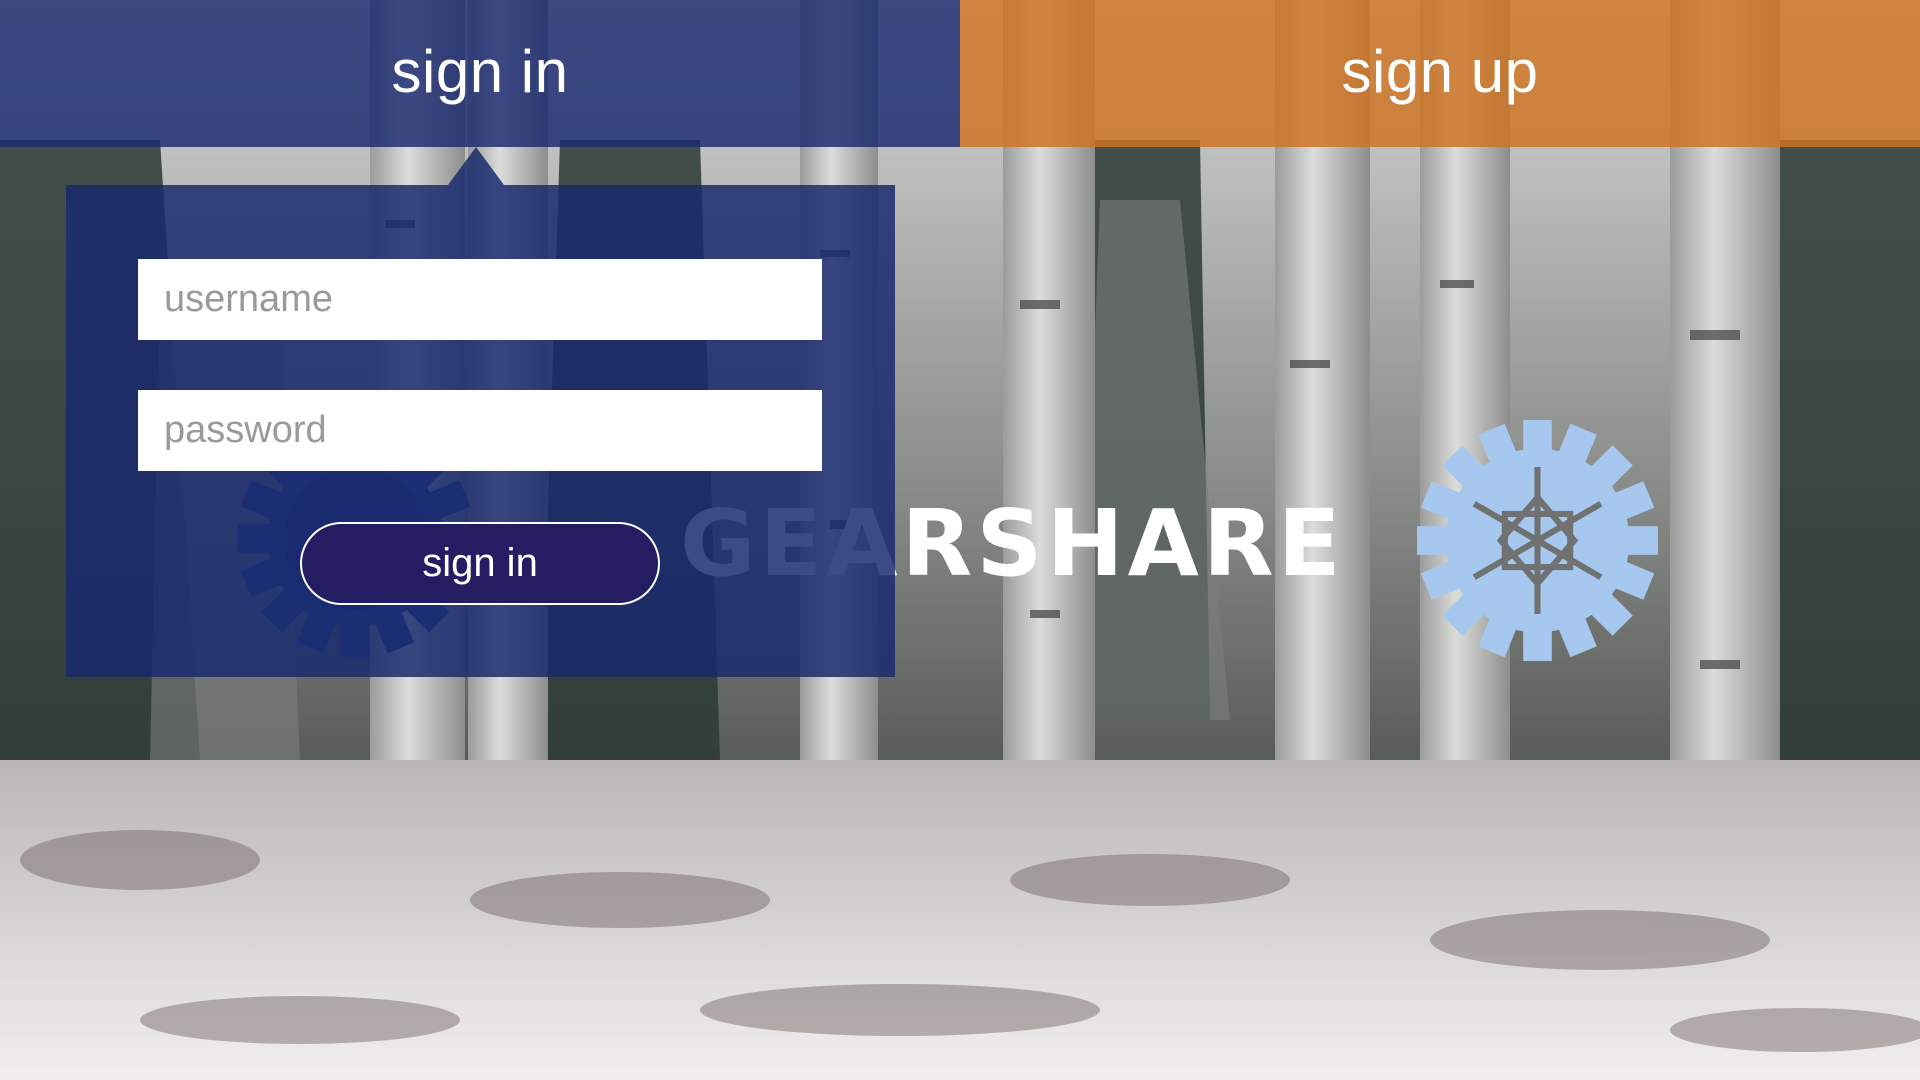  Describe the element at coordinates (480, 299) in the screenshot. I see `username-input` at that location.